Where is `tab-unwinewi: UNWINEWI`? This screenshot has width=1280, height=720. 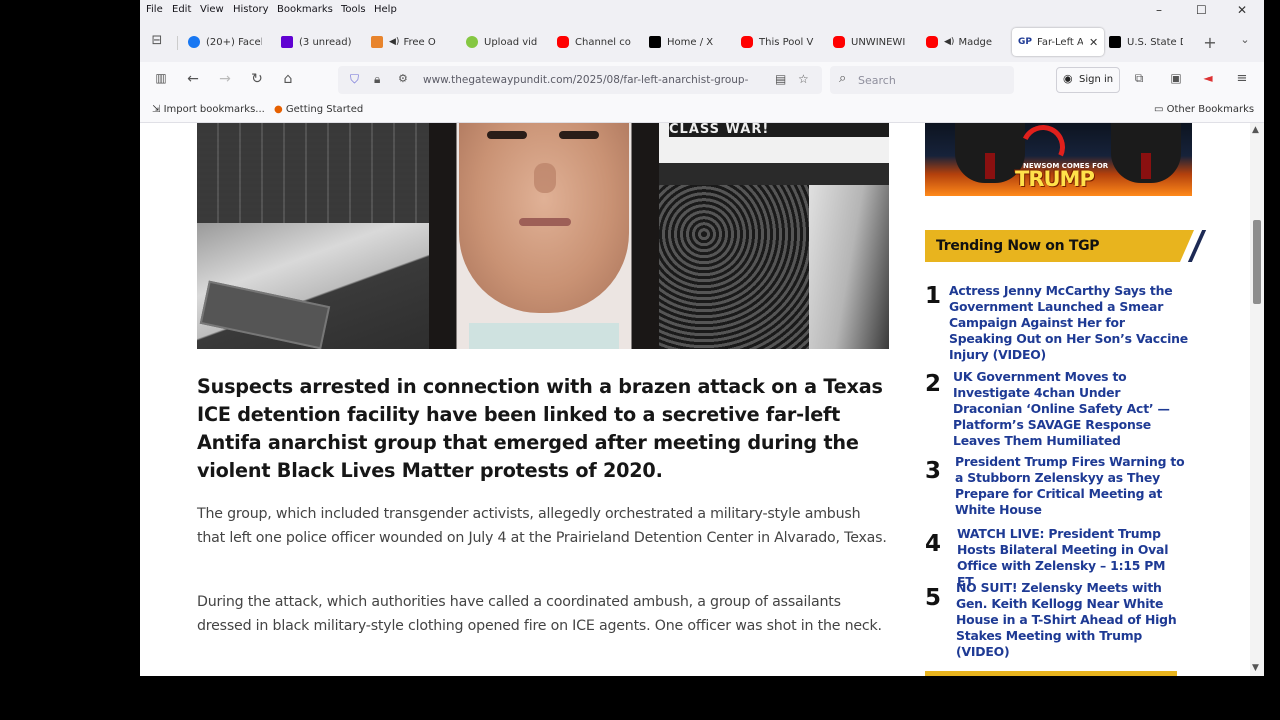 tab-unwinewi: UNWINEWI is located at coordinates (870, 42).